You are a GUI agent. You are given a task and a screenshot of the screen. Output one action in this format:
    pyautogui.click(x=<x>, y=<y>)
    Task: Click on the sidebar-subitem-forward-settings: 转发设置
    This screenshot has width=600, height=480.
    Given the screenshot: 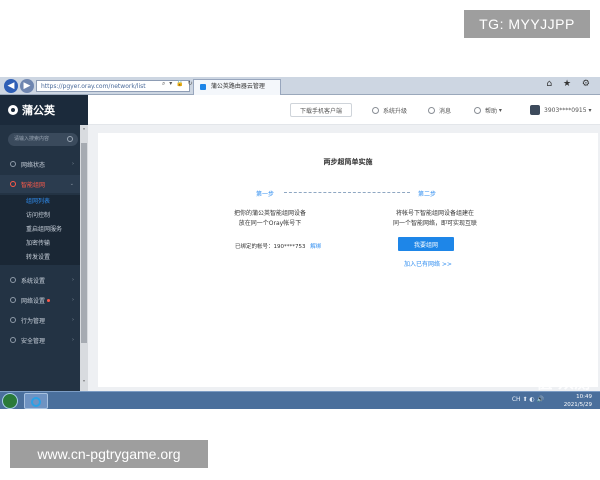 What is the action you would take?
    pyautogui.click(x=40, y=258)
    